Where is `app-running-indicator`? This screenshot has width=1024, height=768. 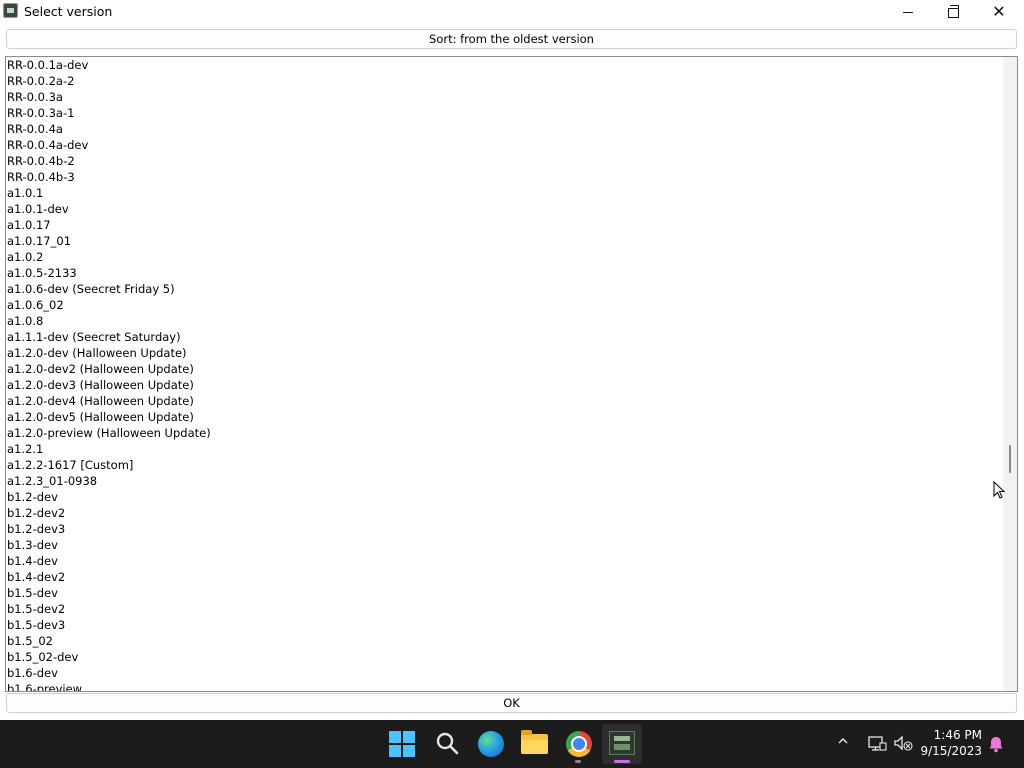
app-running-indicator is located at coordinates (622, 761).